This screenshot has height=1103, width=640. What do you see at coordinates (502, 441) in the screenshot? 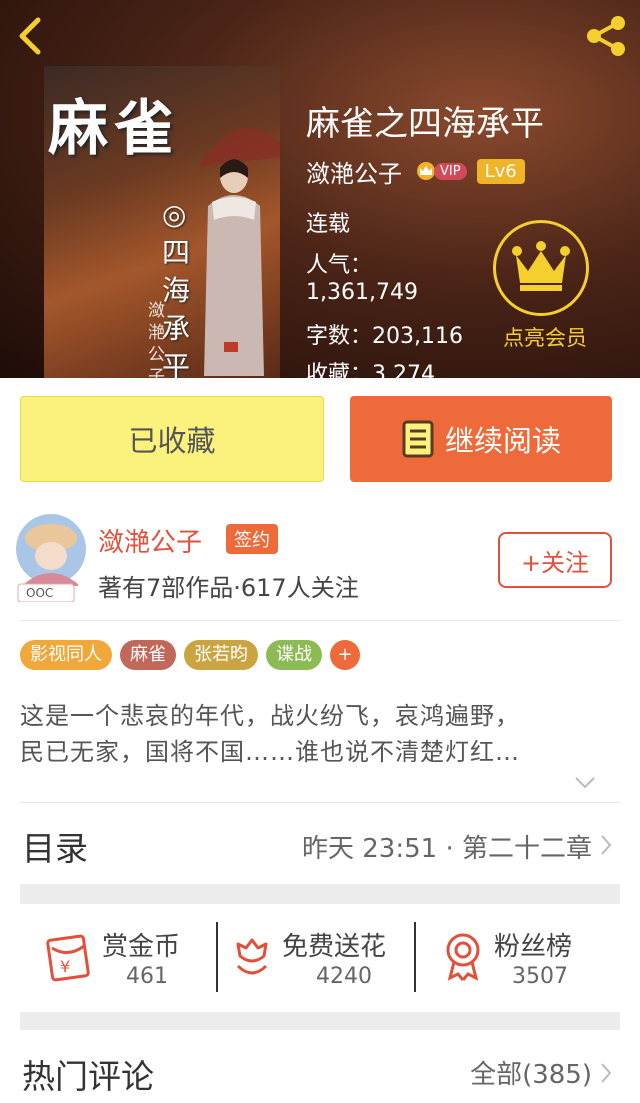
I see `continue-reading-label: 继续阅读` at bounding box center [502, 441].